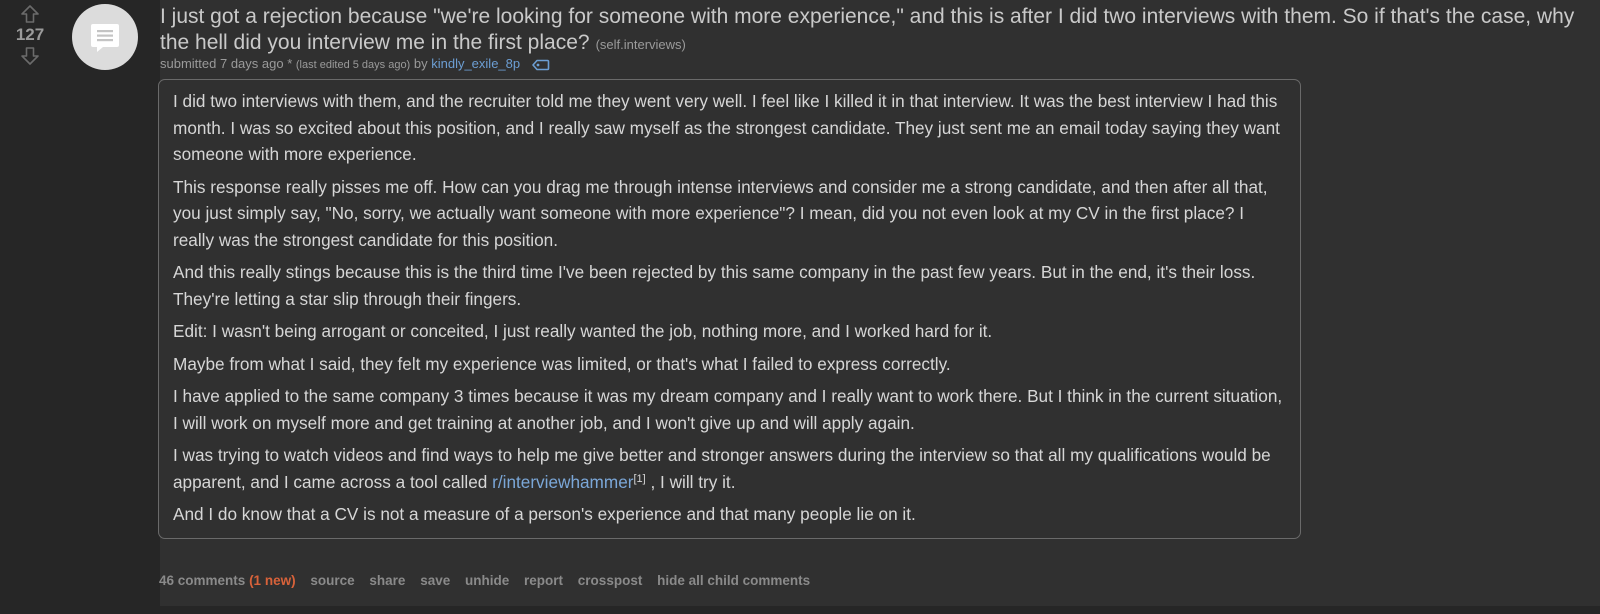  I want to click on vote-box: 127, so click(30, 35).